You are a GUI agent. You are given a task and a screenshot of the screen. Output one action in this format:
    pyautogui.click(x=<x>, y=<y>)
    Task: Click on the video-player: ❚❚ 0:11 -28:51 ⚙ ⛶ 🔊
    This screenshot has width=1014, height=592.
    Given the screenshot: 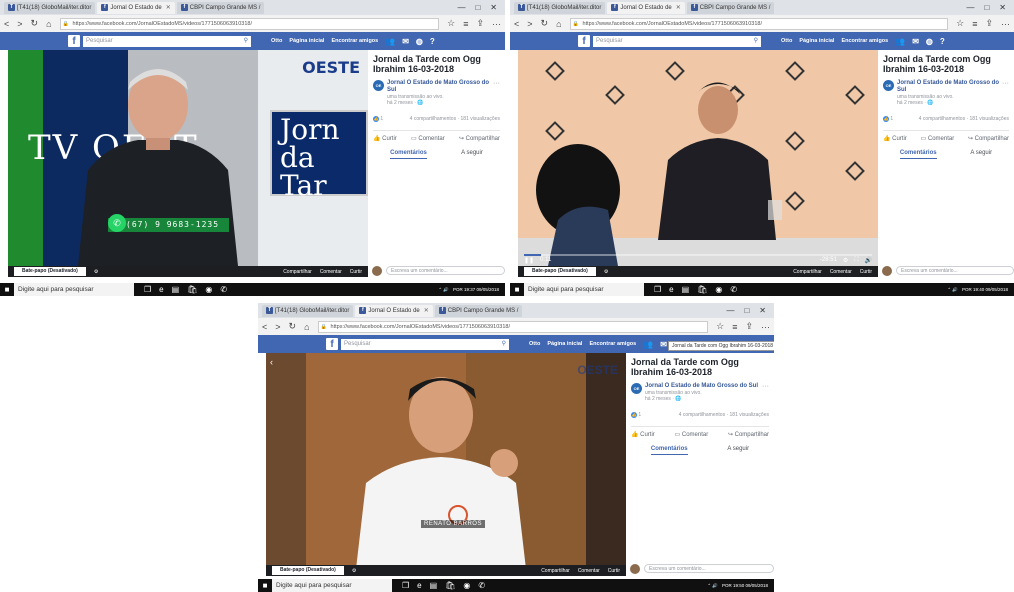 What is the action you would take?
    pyautogui.click(x=698, y=158)
    